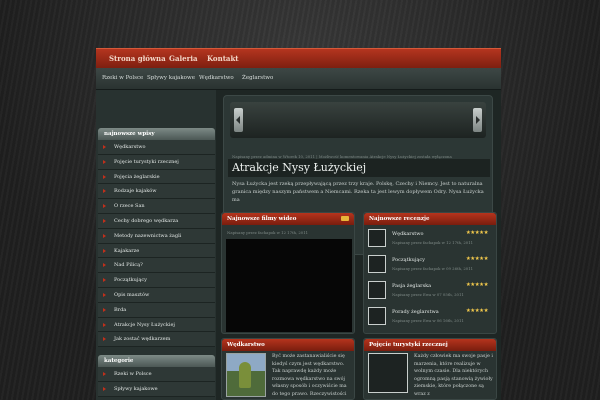 This screenshot has width=600, height=400. What do you see at coordinates (288, 345) in the screenshot?
I see `fishing-header: Wędkarstwo` at bounding box center [288, 345].